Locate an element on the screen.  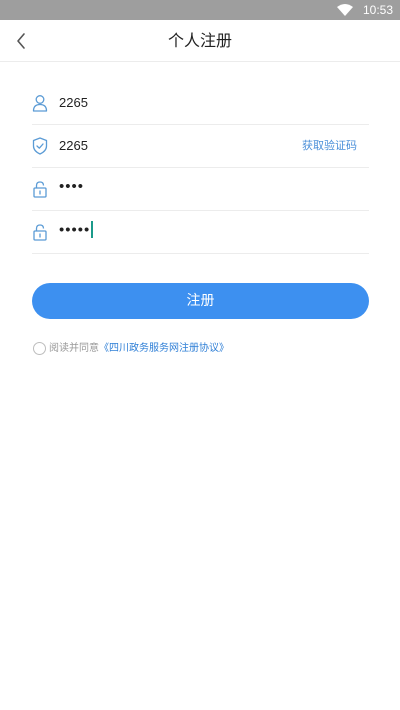
agreement-prefix: 阅读并同意 is located at coordinates (74, 348).